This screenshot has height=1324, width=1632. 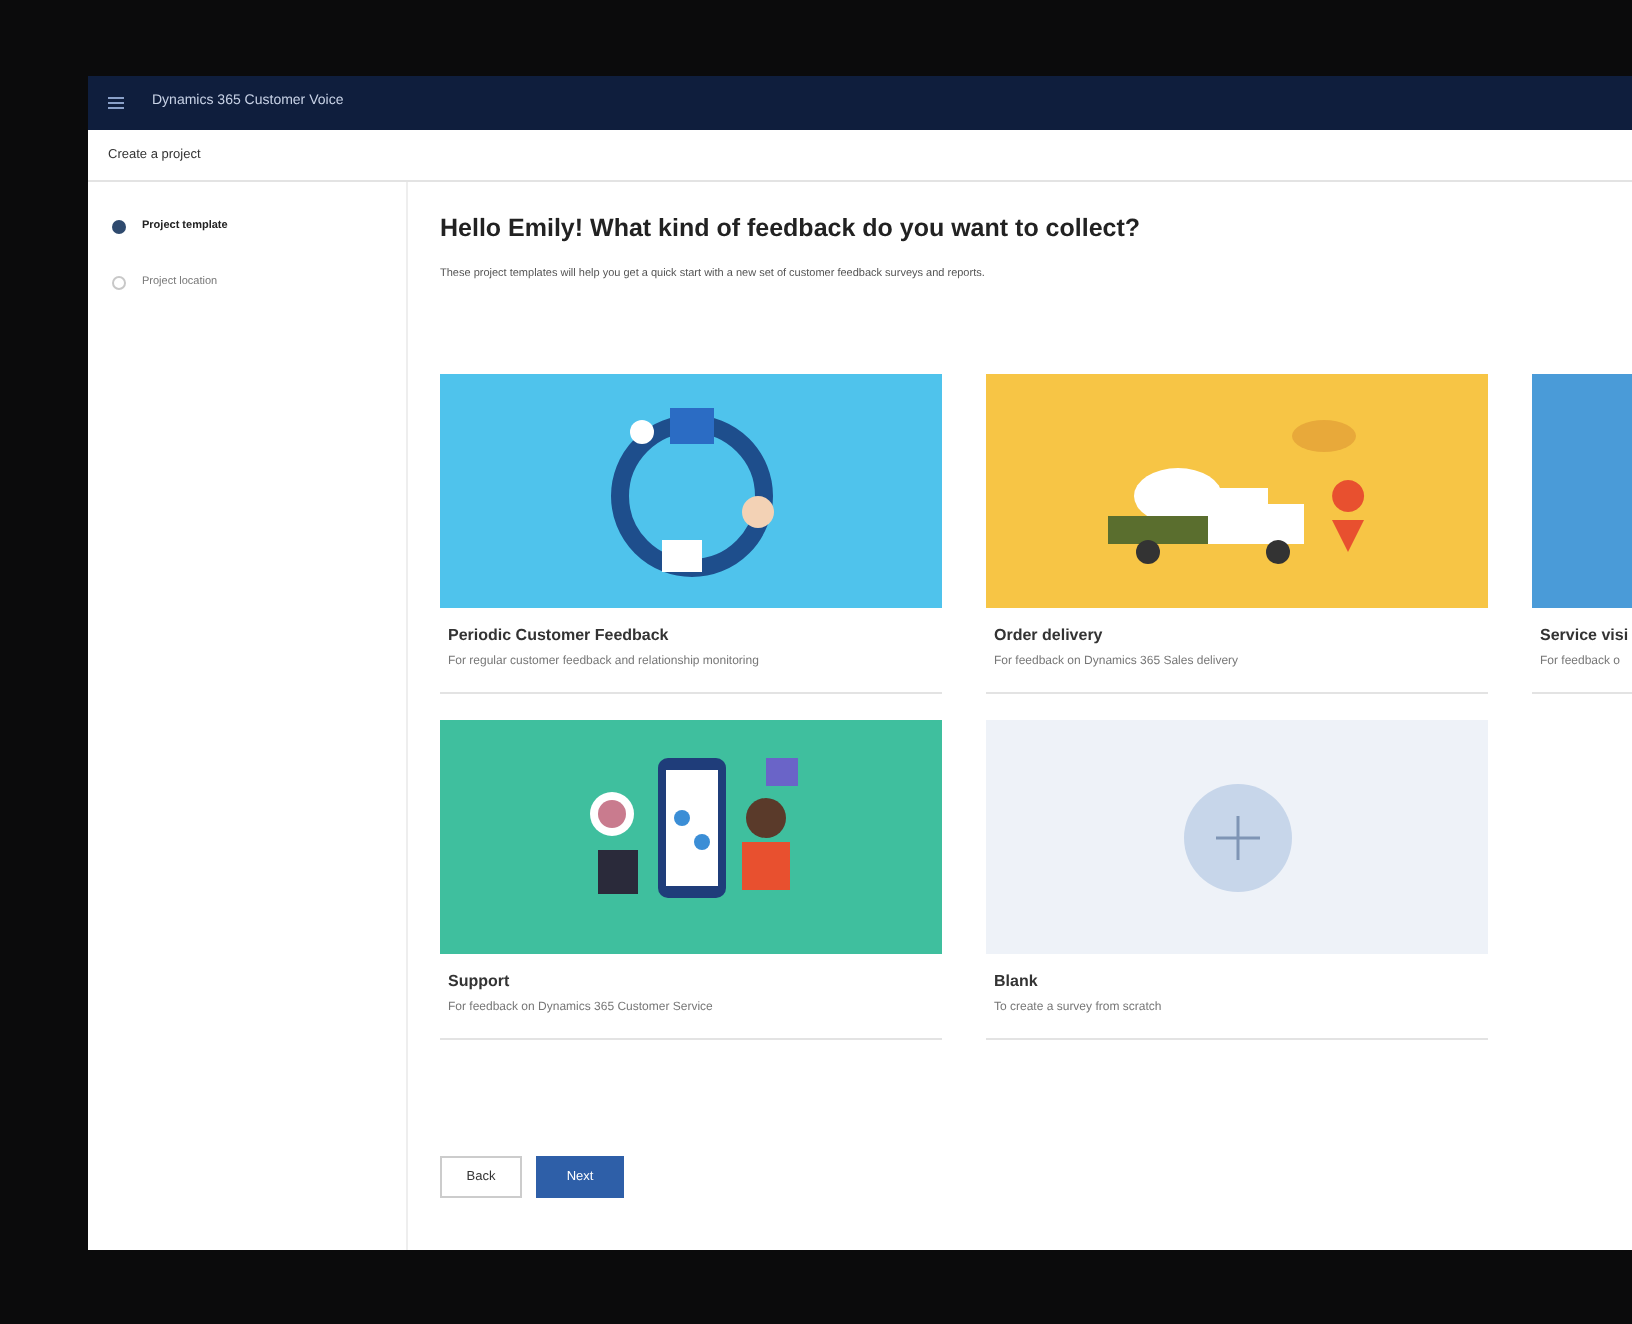 I want to click on card-title: Periodic Customer Feedback, so click(x=559, y=636).